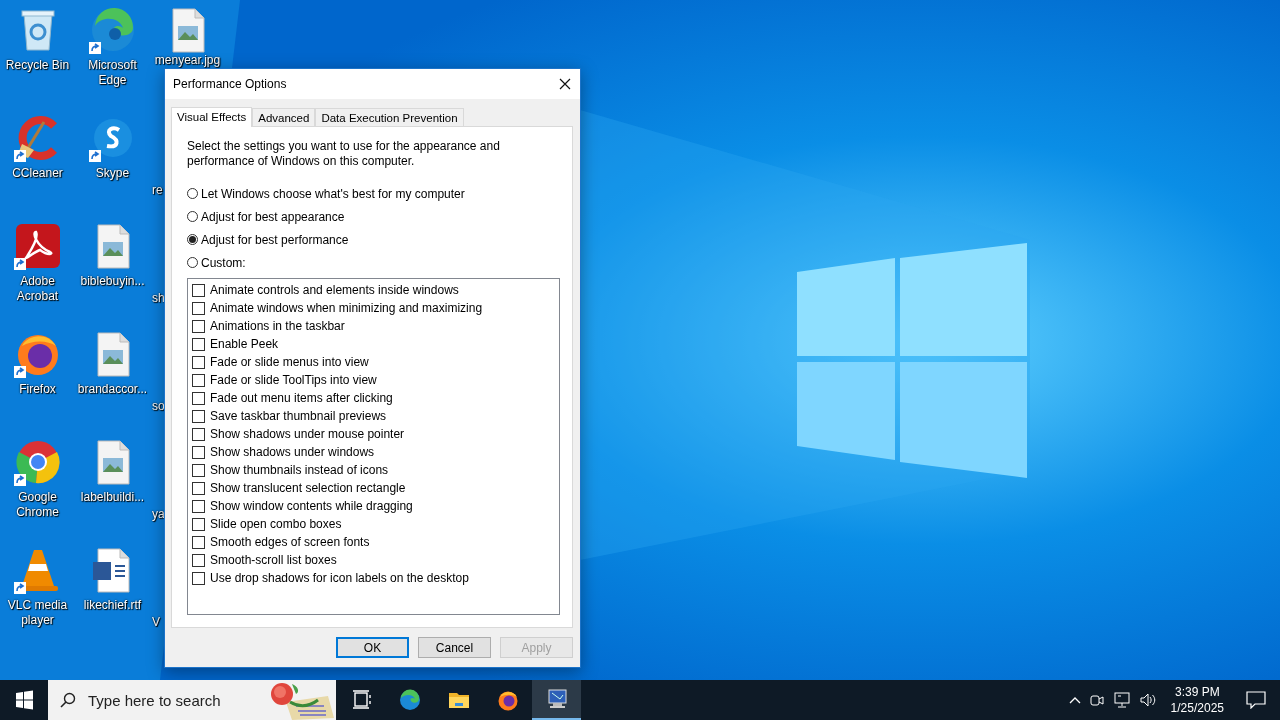 The image size is (1280, 720). What do you see at coordinates (301, 398) in the screenshot?
I see `checkbox-label: Fade out menu items after clicking` at bounding box center [301, 398].